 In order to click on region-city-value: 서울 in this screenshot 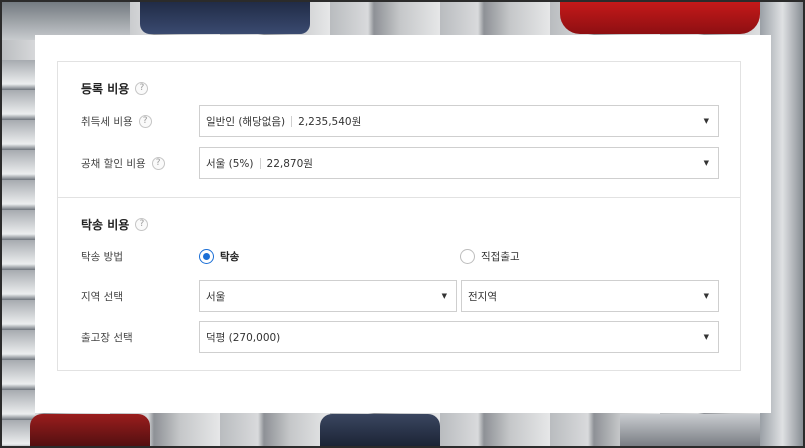, I will do `click(216, 296)`.